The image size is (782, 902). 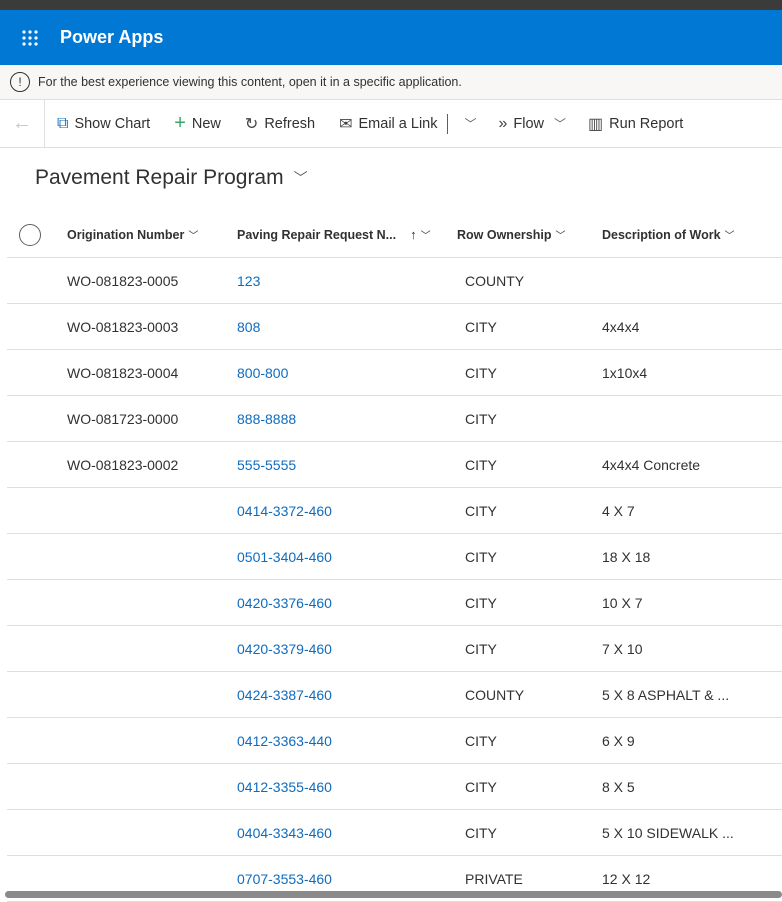 I want to click on email-link-label: Email a Link, so click(x=398, y=123).